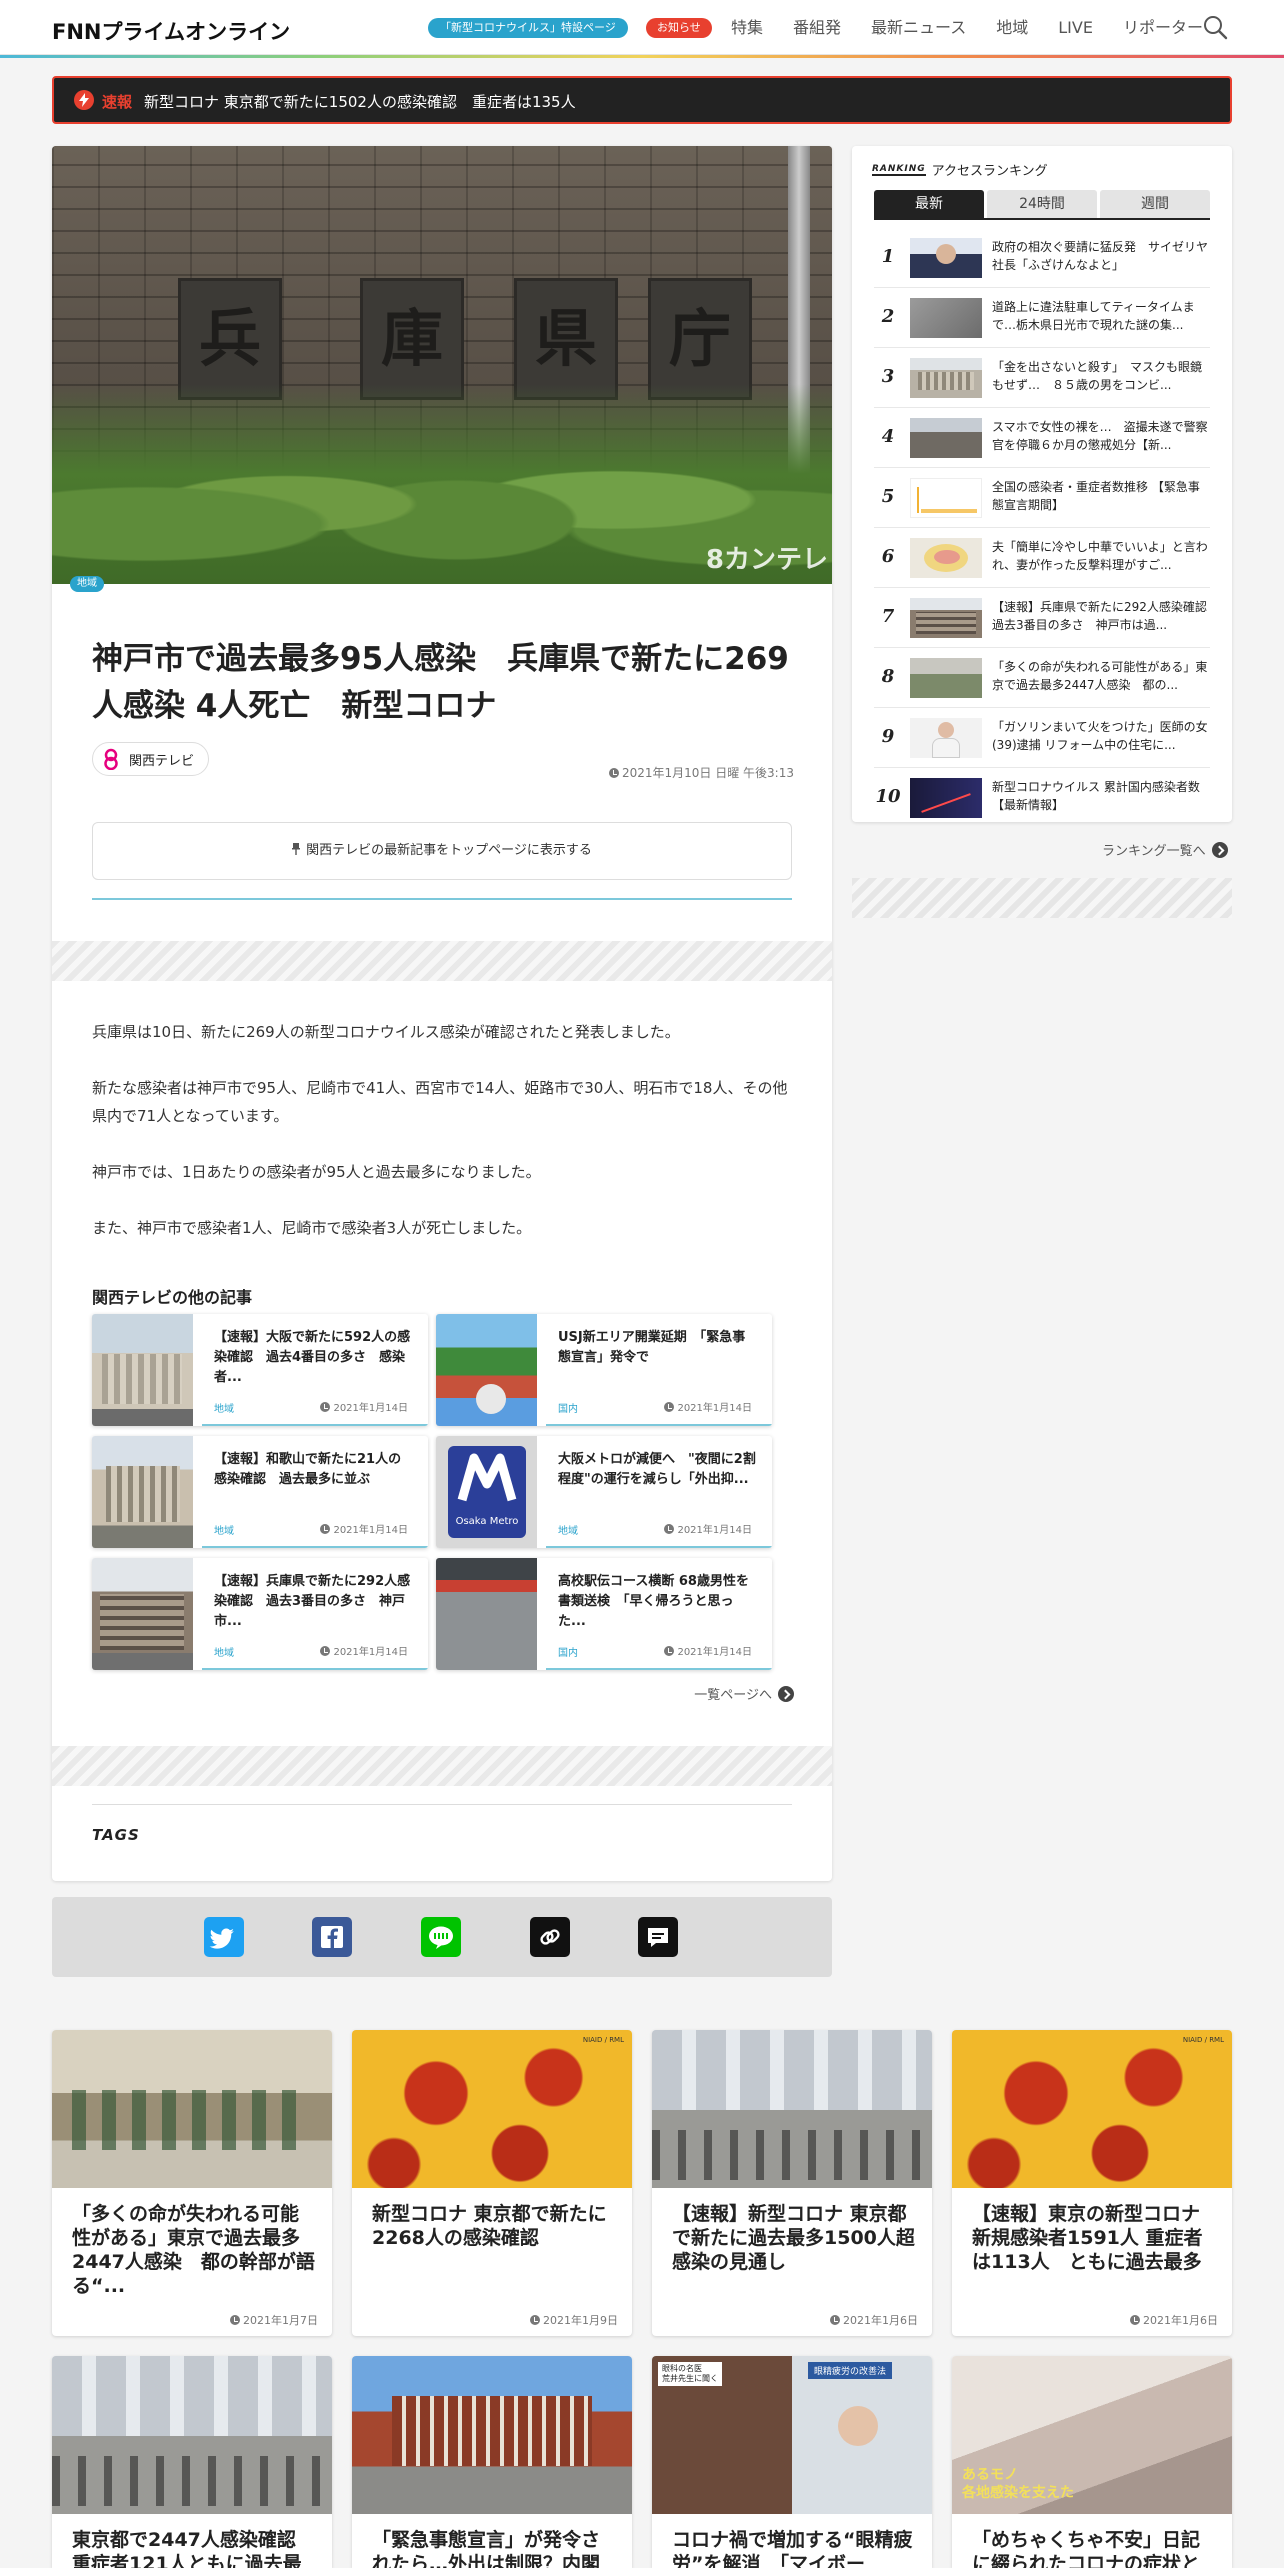 The height and width of the screenshot is (2568, 1284). I want to click on comment-share-button, so click(658, 1937).